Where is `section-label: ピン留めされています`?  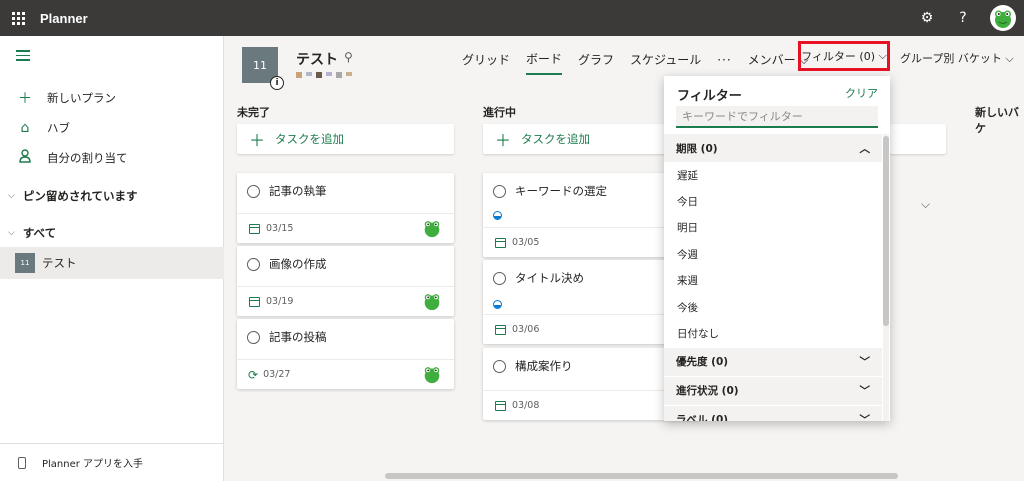
section-label: ピン留めされています is located at coordinates (80, 196).